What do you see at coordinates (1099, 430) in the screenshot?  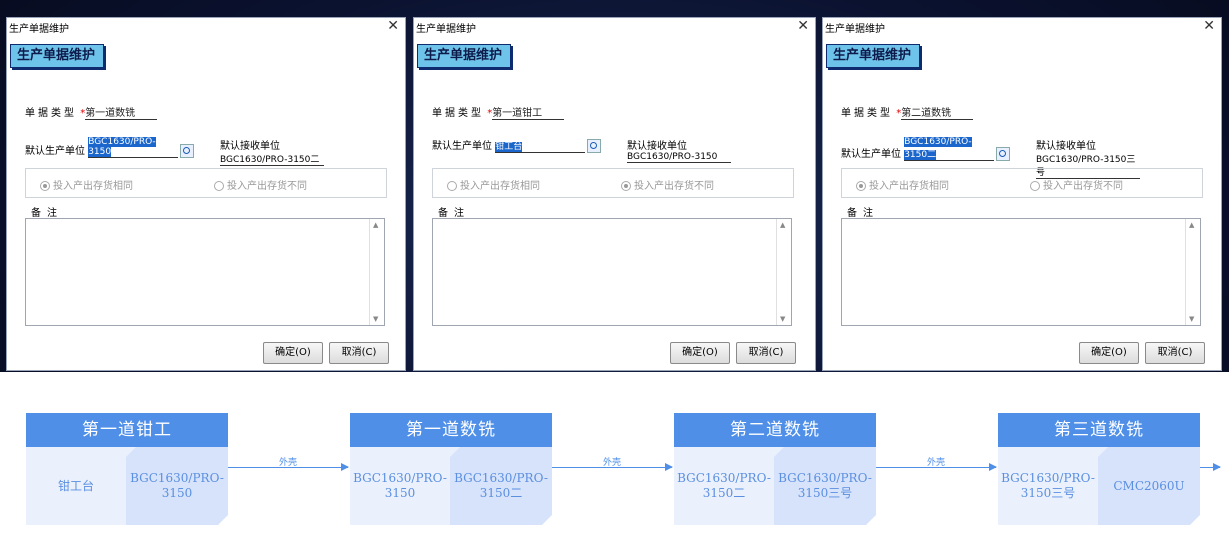 I see `stage-title: 第三道数铣` at bounding box center [1099, 430].